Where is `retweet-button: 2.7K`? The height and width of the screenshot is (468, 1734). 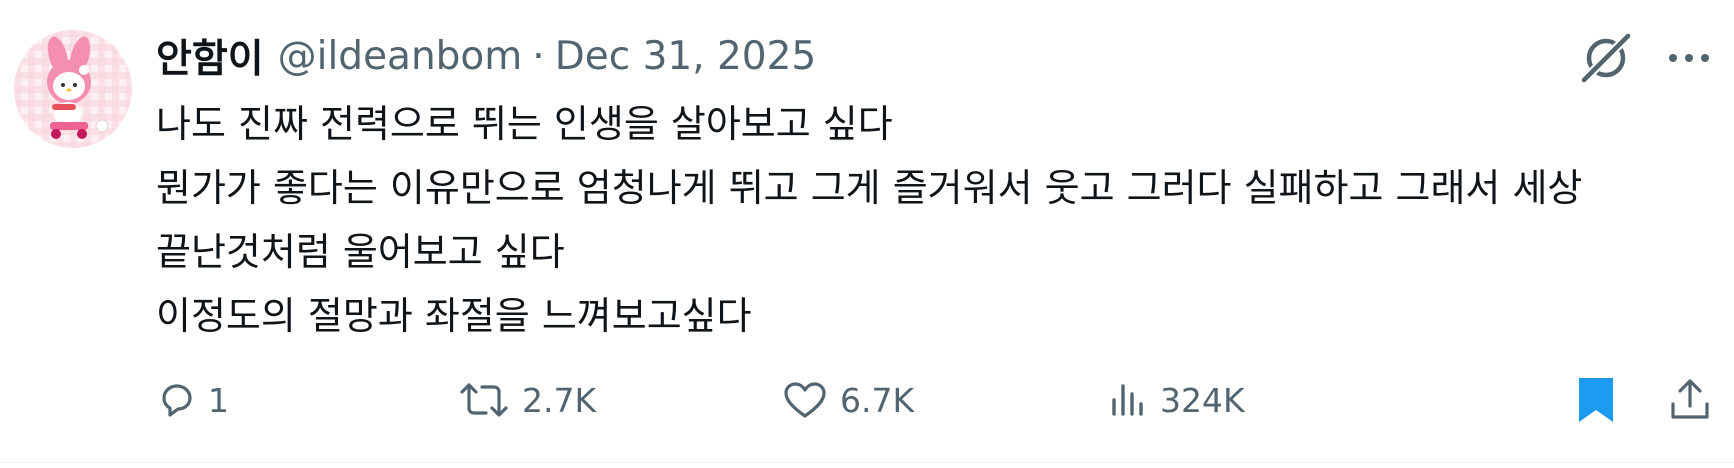 retweet-button: 2.7K is located at coordinates (527, 400).